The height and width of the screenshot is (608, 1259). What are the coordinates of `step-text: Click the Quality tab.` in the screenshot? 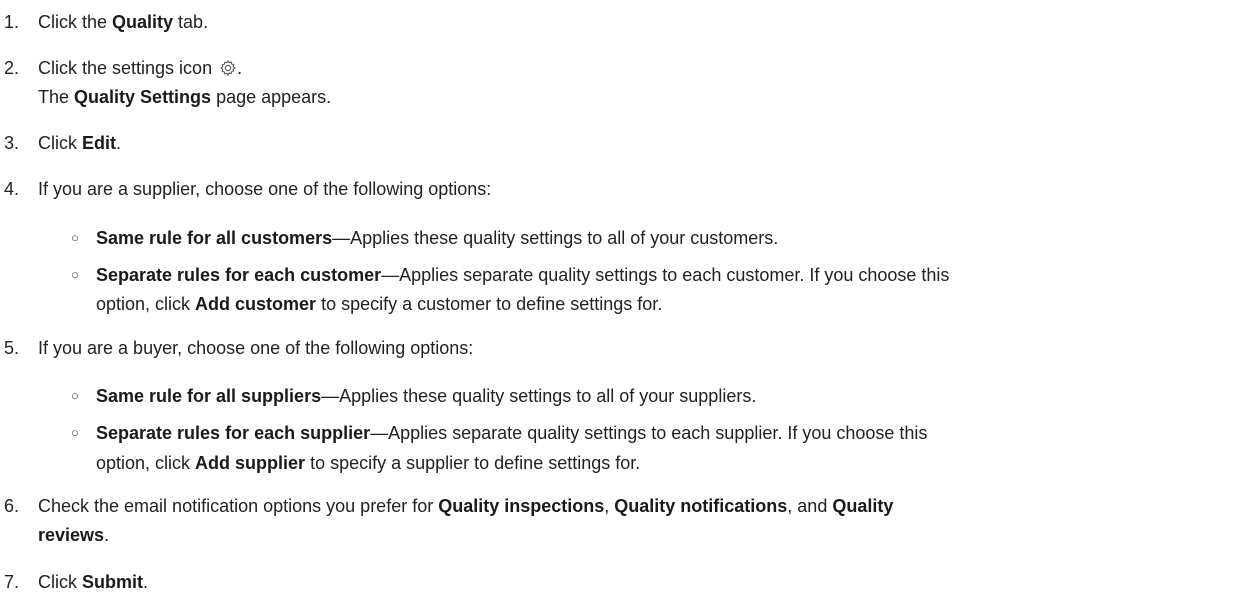 It's located at (123, 22).